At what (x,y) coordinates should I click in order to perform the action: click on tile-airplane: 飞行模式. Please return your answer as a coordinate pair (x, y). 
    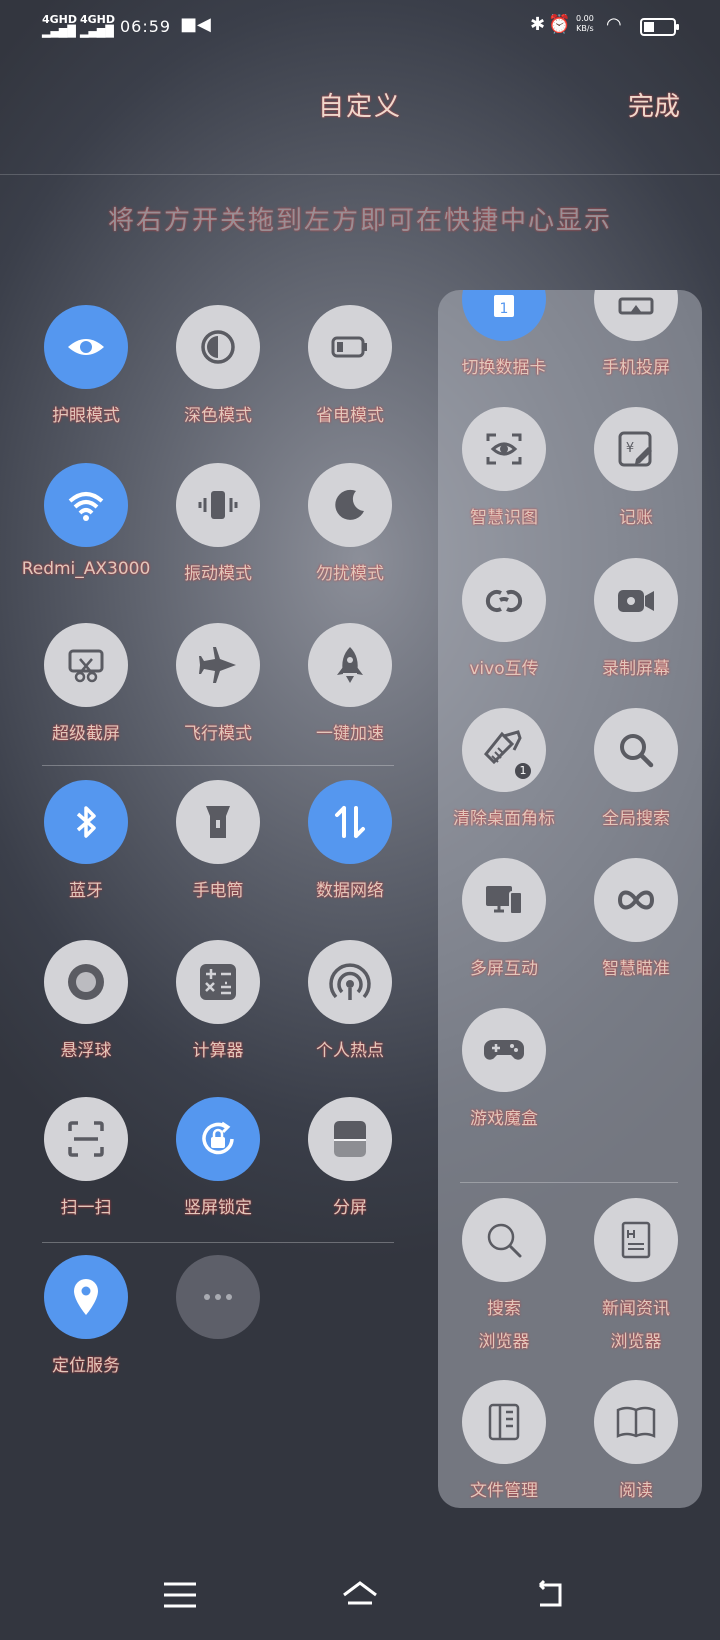
    Looking at the image, I should click on (218, 683).